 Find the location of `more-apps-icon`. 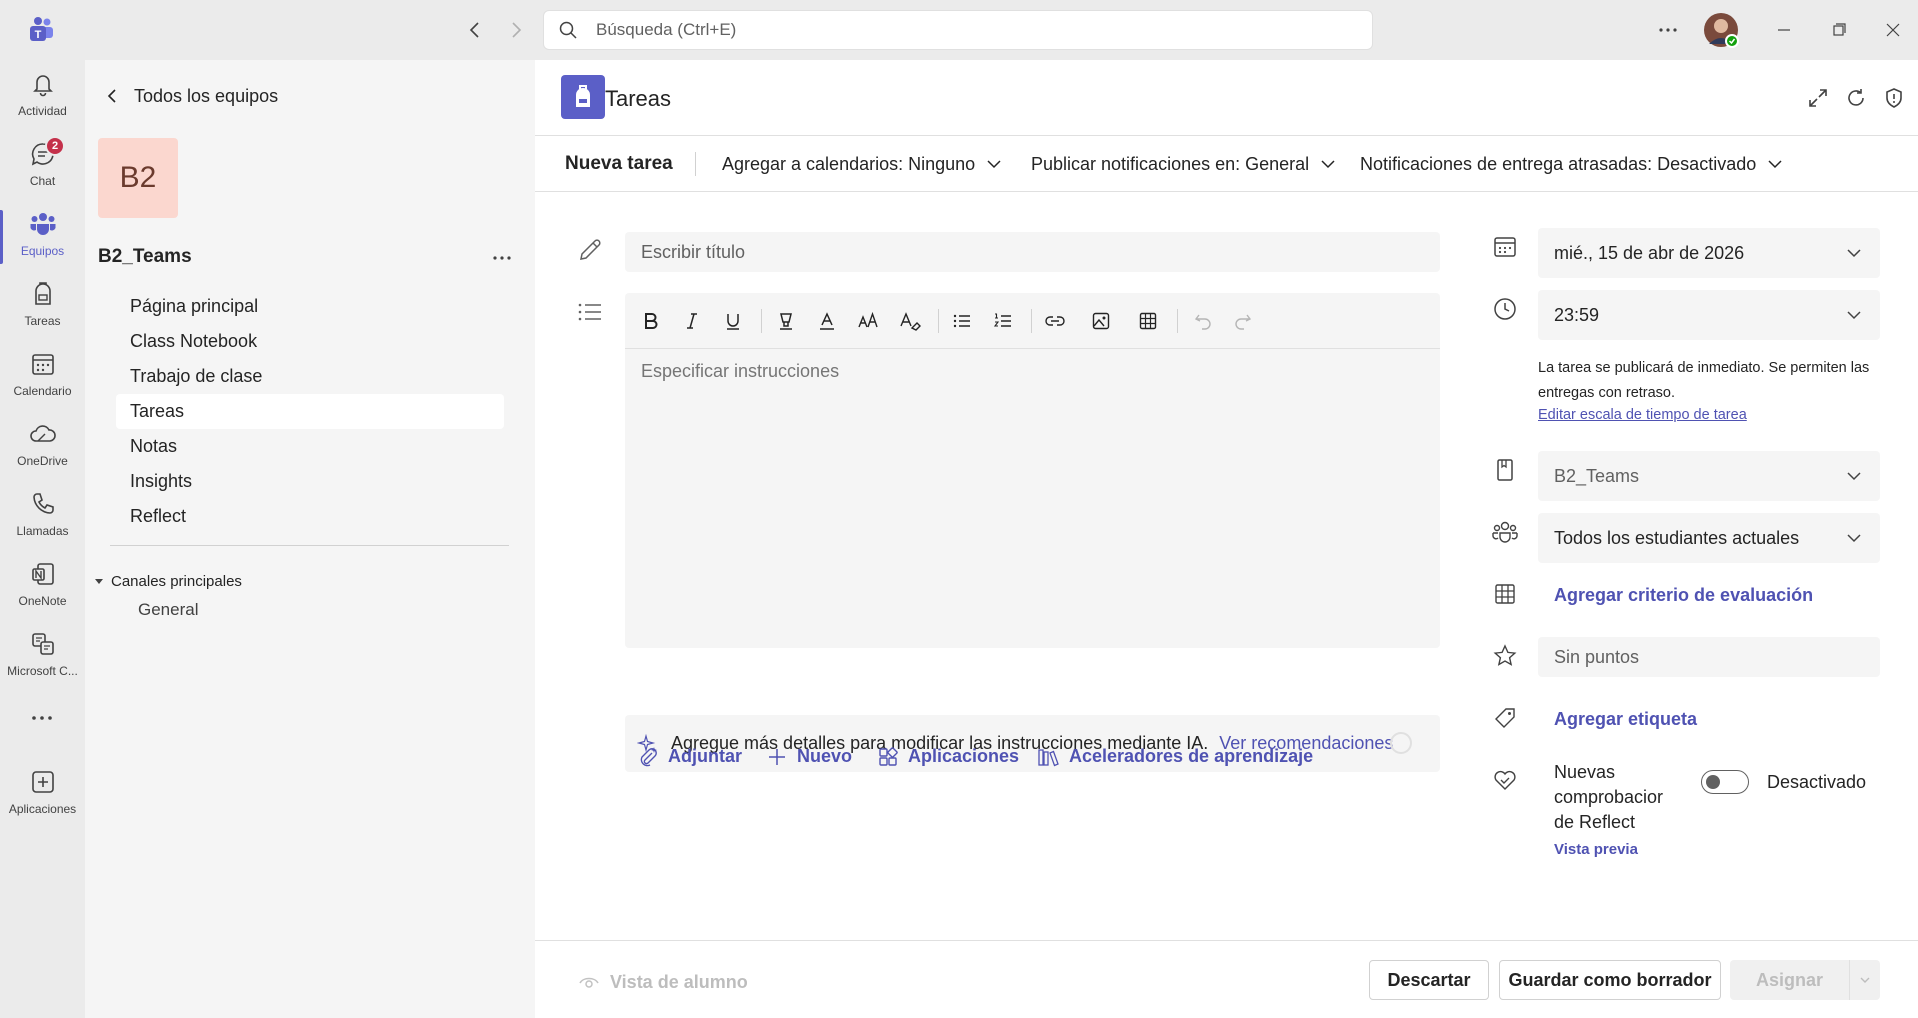

more-apps-icon is located at coordinates (42, 718).